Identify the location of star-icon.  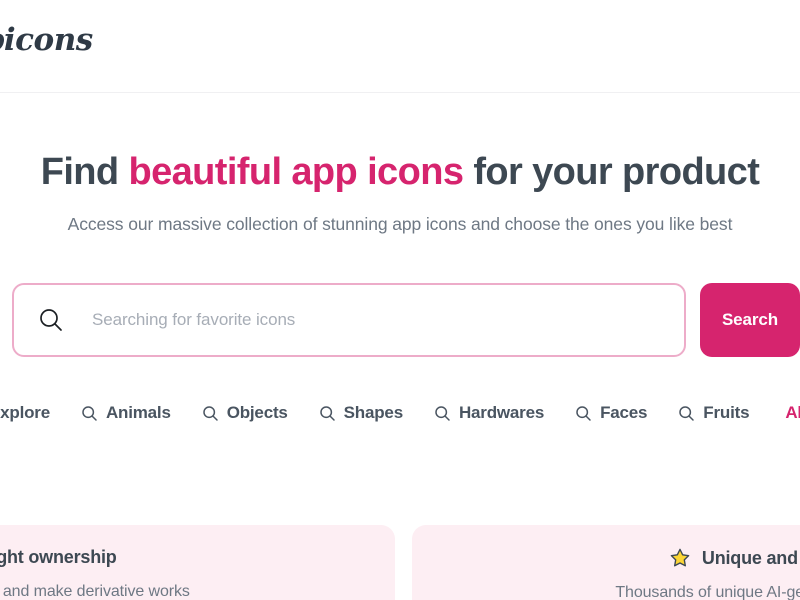
(680, 558).